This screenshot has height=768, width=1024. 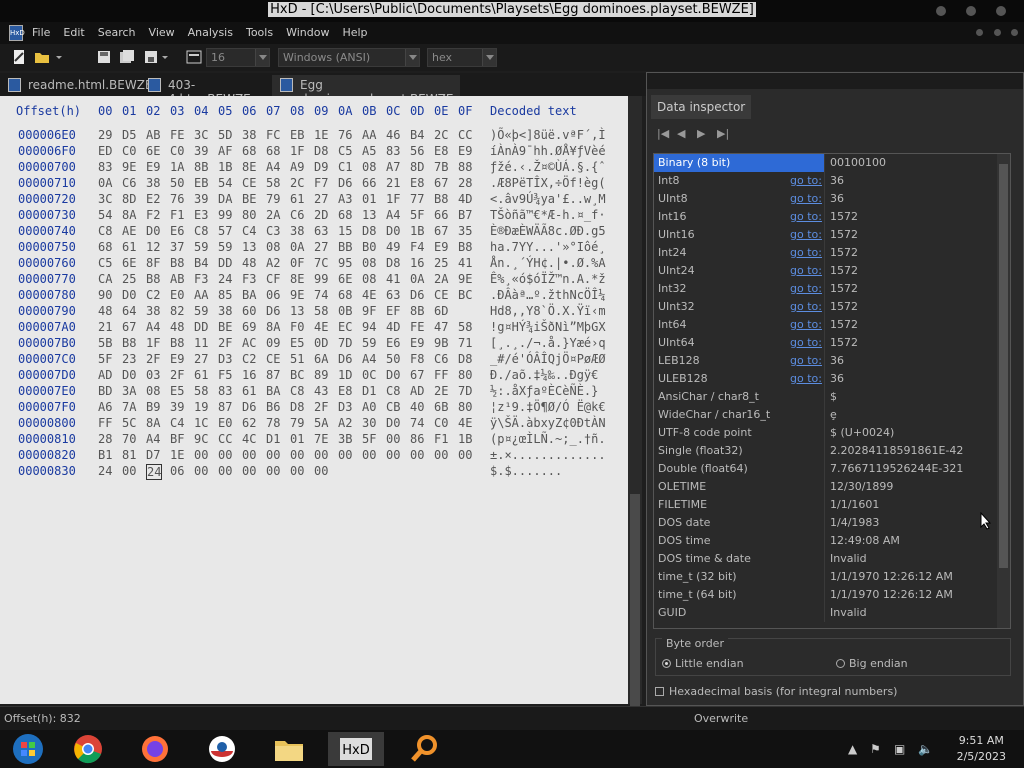 What do you see at coordinates (225, 439) in the screenshot?
I see `hex-byte: CC` at bounding box center [225, 439].